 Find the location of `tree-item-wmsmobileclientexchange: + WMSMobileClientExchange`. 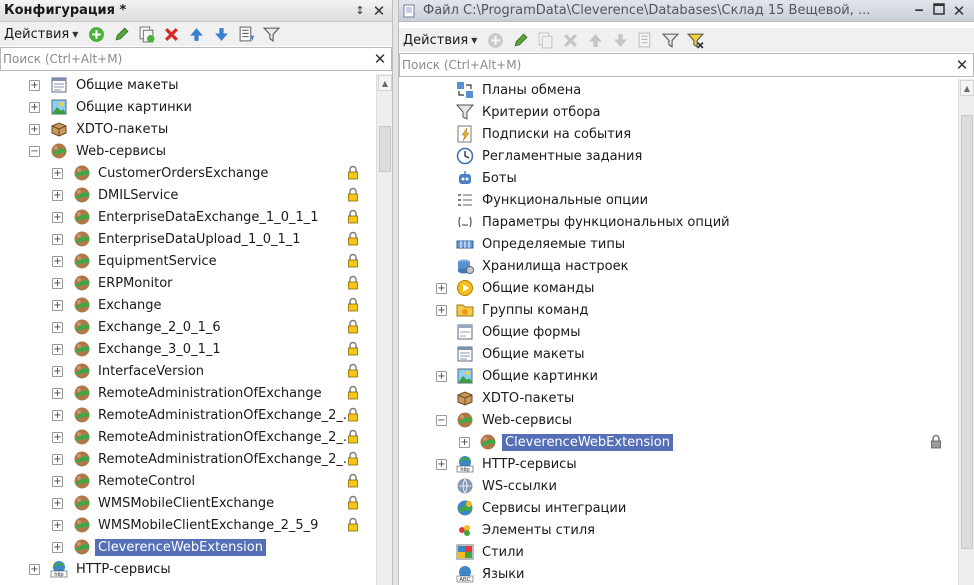

tree-item-wmsmobileclientexchange: + WMSMobileClientExchange is located at coordinates (188, 503).